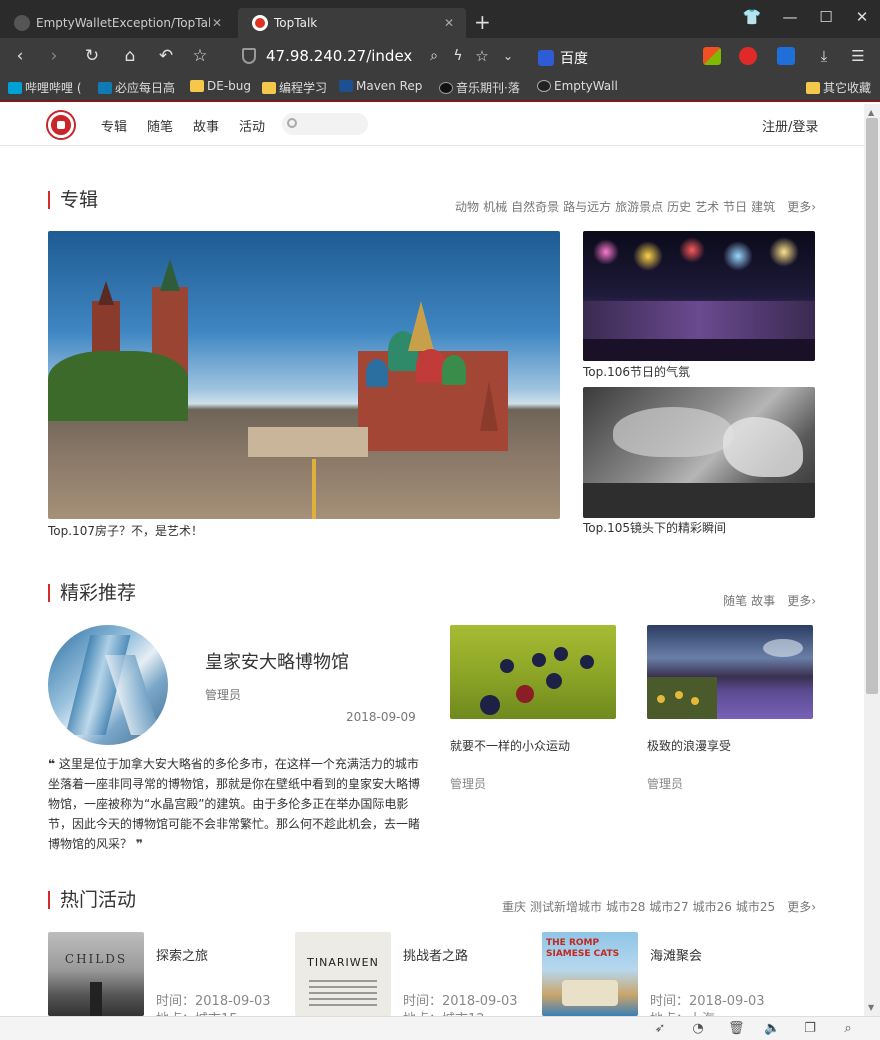 Image resolution: width=880 pixels, height=1040 pixels. What do you see at coordinates (117, 23) in the screenshot?
I see `browser-tab-github: EmptyWalletException/TopTal ✕` at bounding box center [117, 23].